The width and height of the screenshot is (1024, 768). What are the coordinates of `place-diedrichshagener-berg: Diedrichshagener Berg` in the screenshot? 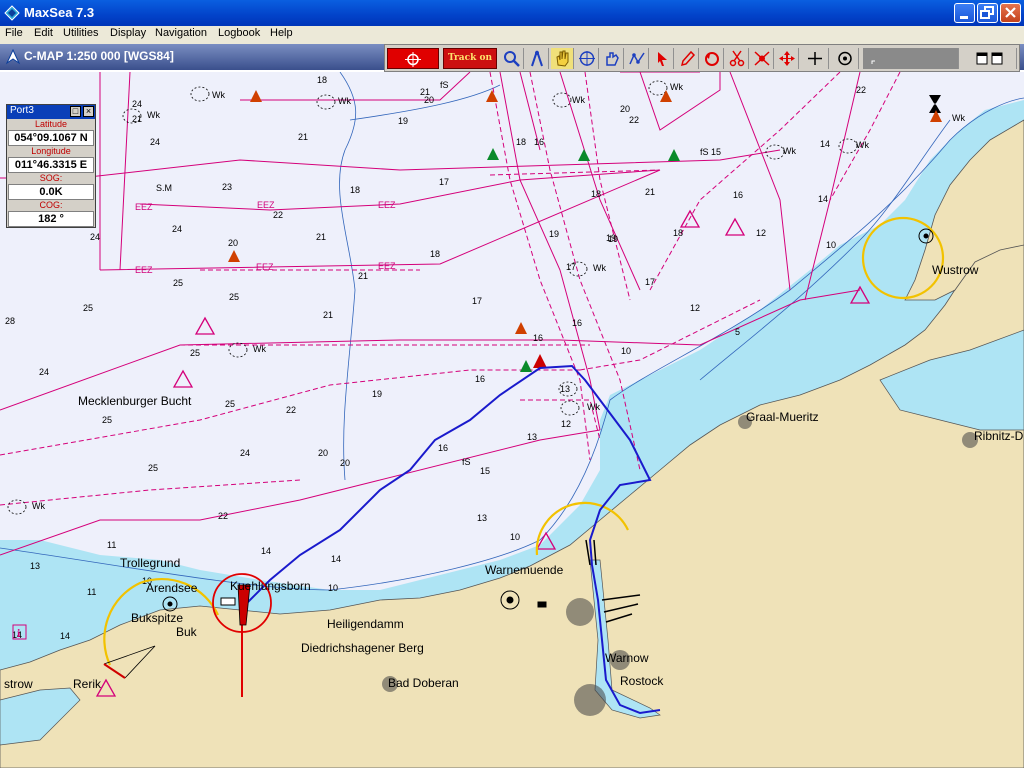 It's located at (362, 648).